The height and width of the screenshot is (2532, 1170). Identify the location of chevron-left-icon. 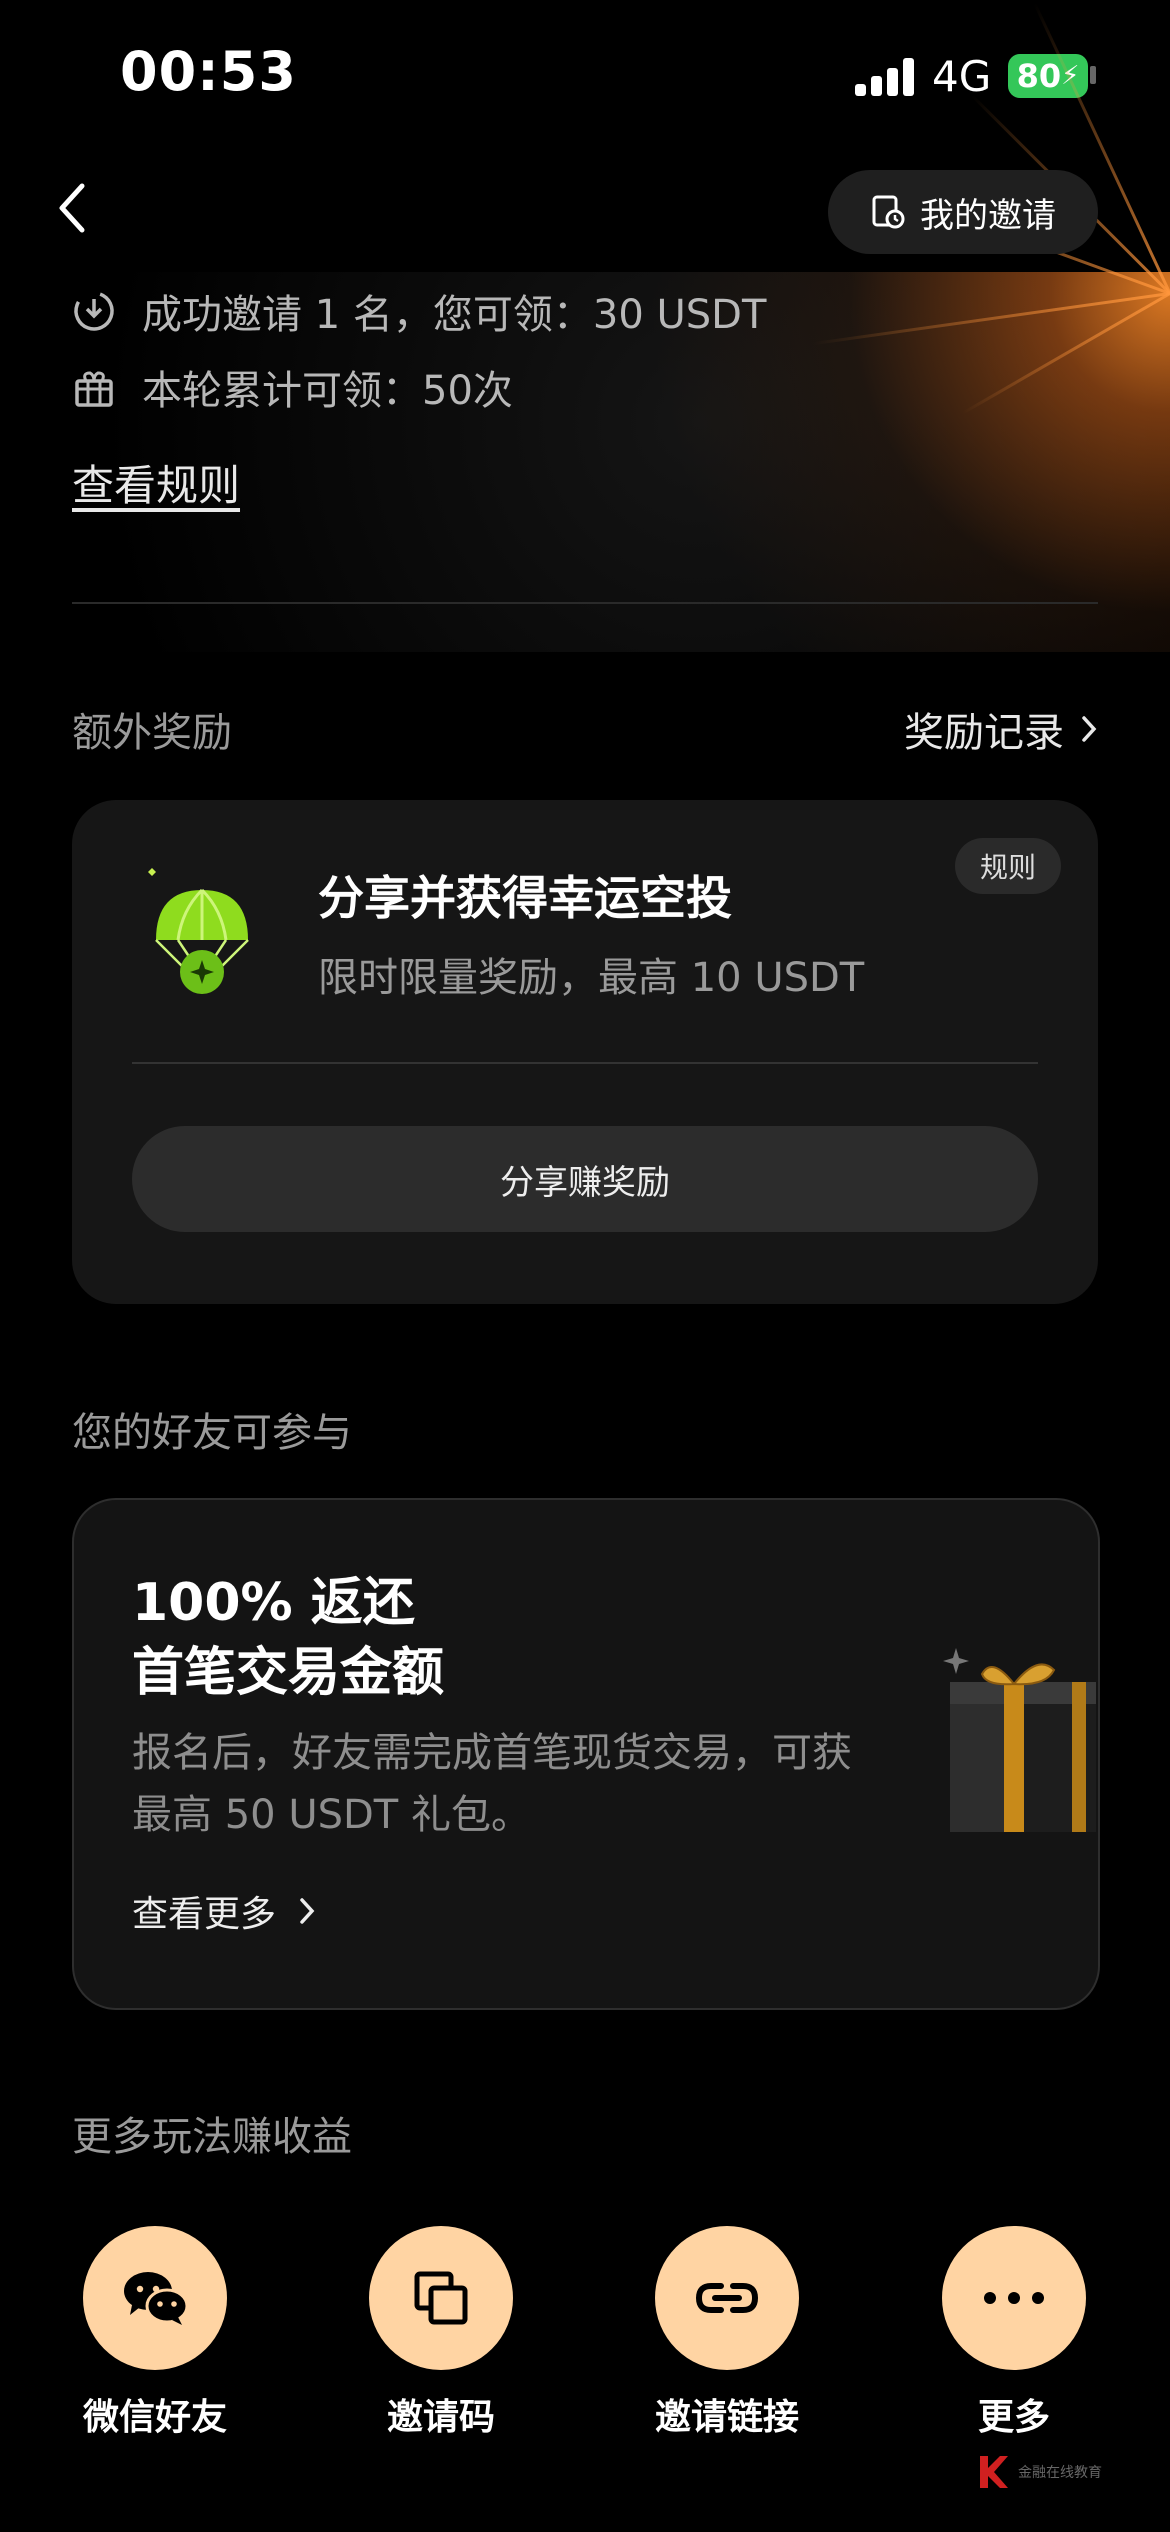
(72, 208).